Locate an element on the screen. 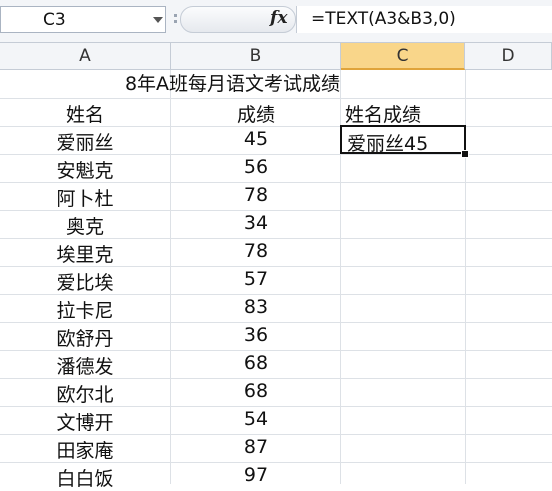  name-cell: 欧尔北 is located at coordinates (85, 393).